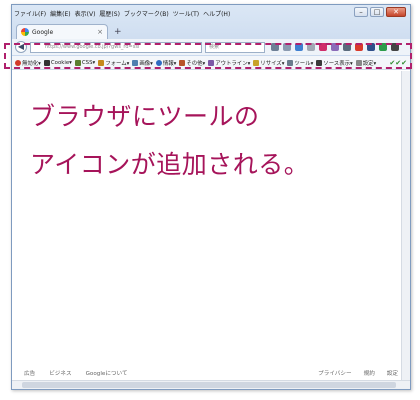  I want to click on minimize-button: –, so click(361, 12).